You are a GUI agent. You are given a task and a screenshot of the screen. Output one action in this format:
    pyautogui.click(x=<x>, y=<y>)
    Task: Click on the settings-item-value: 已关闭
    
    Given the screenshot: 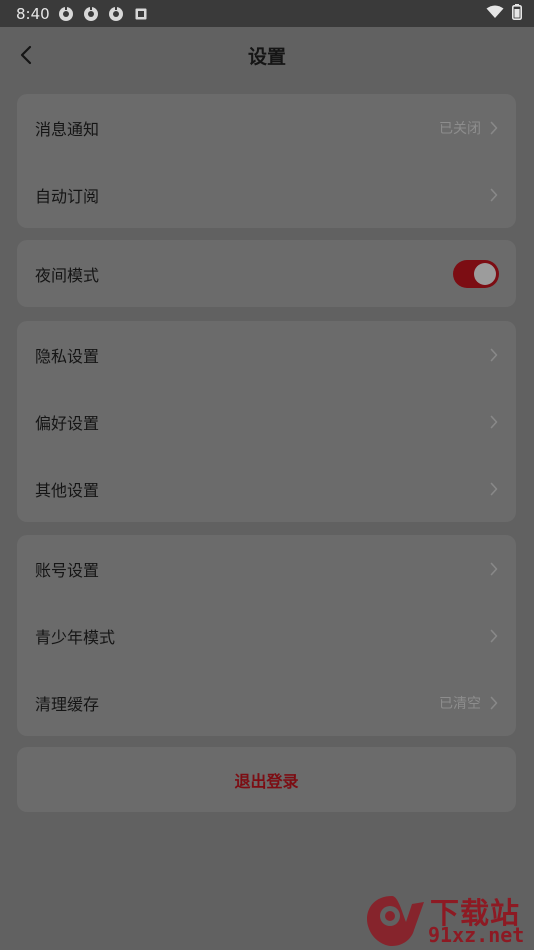 What is the action you would take?
    pyautogui.click(x=460, y=128)
    